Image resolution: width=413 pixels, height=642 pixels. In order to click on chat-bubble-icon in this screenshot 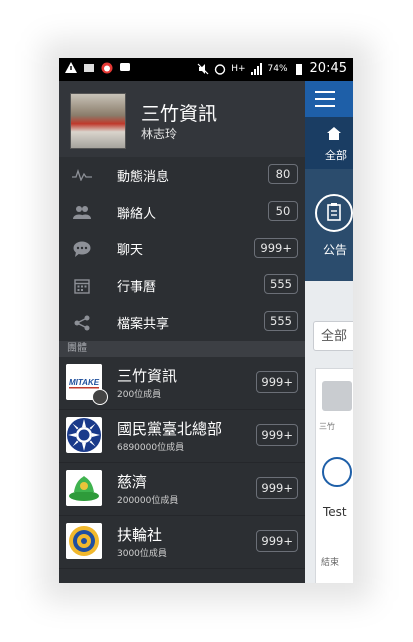, I will do `click(82, 249)`.